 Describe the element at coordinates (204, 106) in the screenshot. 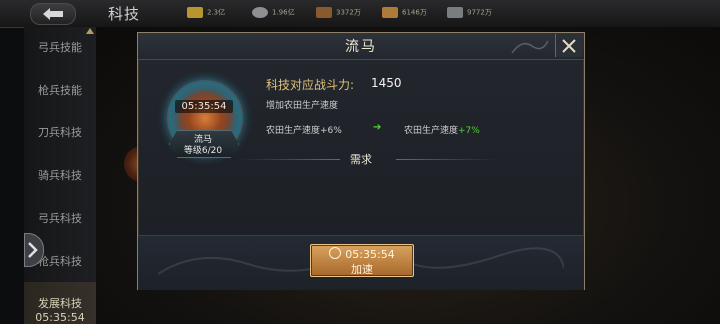

I see `research-timer: 05:35:54` at that location.